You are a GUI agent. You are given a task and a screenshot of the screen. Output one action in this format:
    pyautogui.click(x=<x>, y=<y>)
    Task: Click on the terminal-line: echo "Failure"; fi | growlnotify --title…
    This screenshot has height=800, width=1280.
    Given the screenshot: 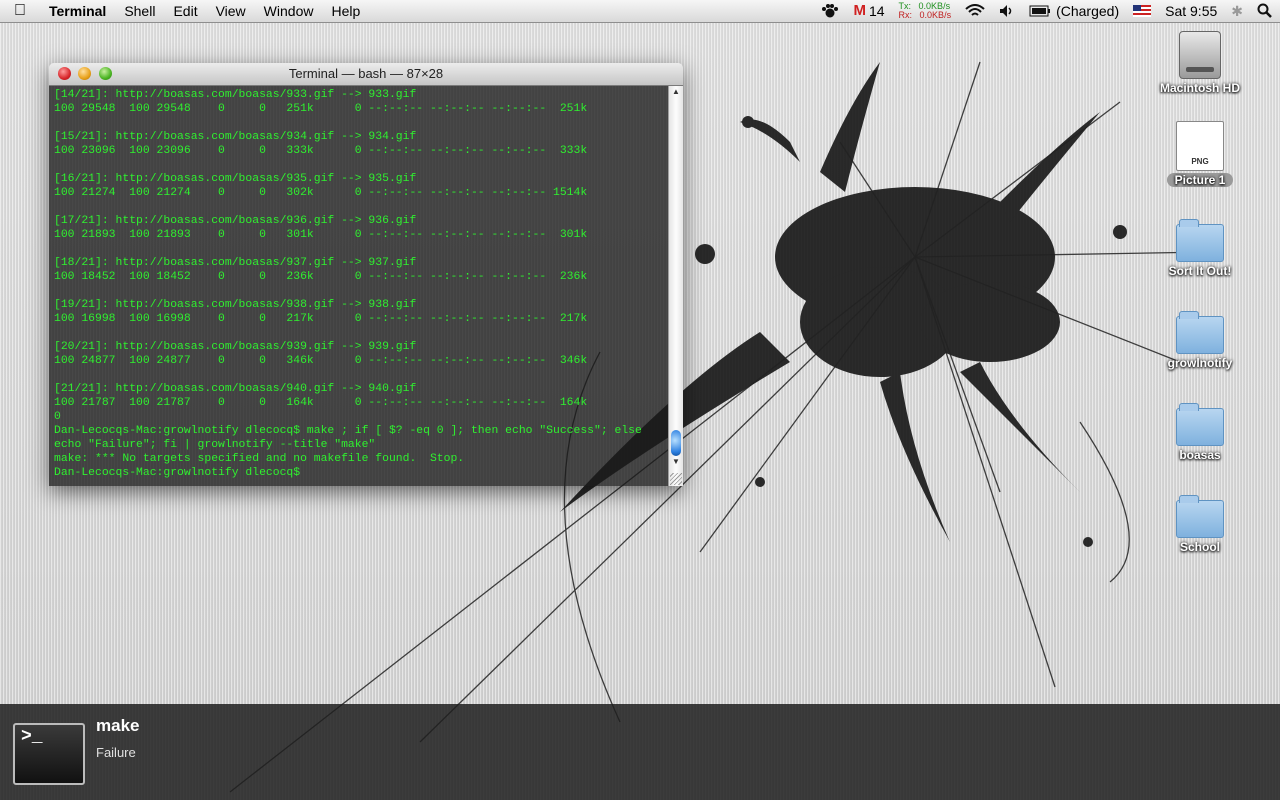 What is the action you would take?
    pyautogui.click(x=215, y=445)
    